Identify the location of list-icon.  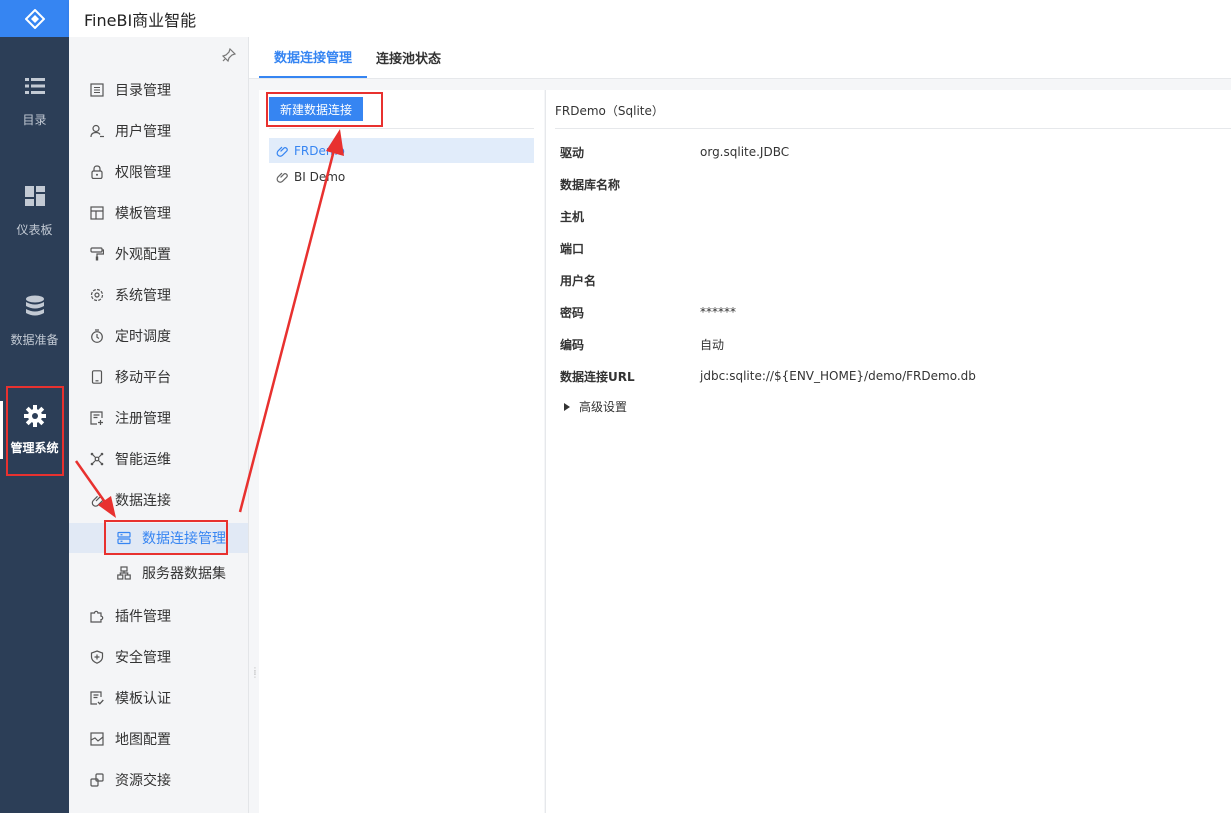
(34, 86).